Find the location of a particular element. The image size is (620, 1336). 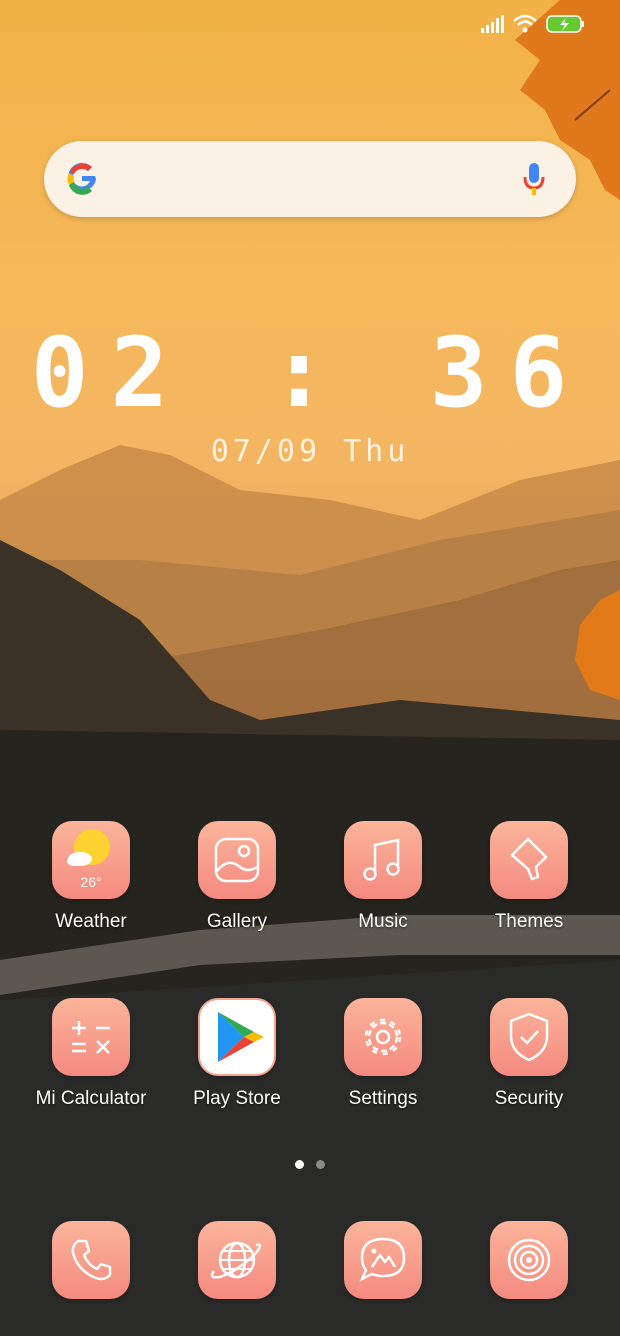

app-label: Themes is located at coordinates (529, 921).